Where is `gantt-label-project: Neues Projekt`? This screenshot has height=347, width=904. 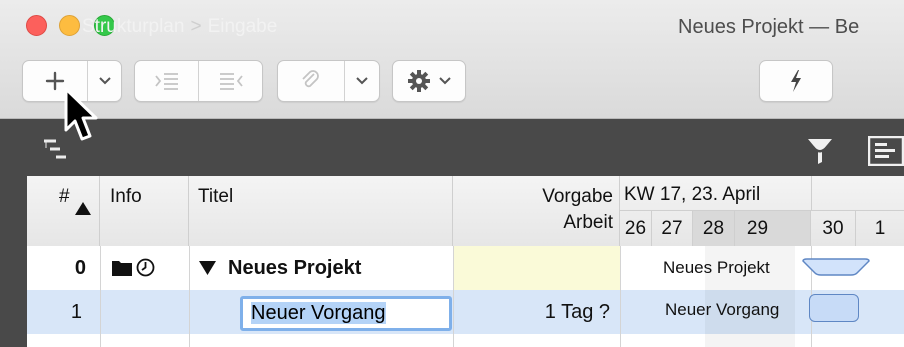
gantt-label-project: Neues Projekt is located at coordinates (716, 267).